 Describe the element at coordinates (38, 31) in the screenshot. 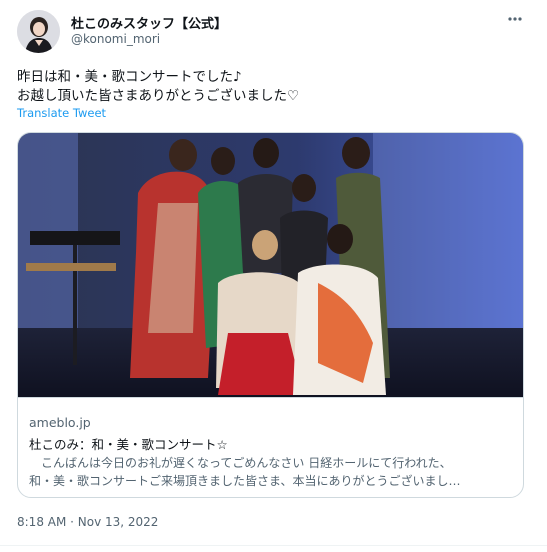

I see `author-avatar` at that location.